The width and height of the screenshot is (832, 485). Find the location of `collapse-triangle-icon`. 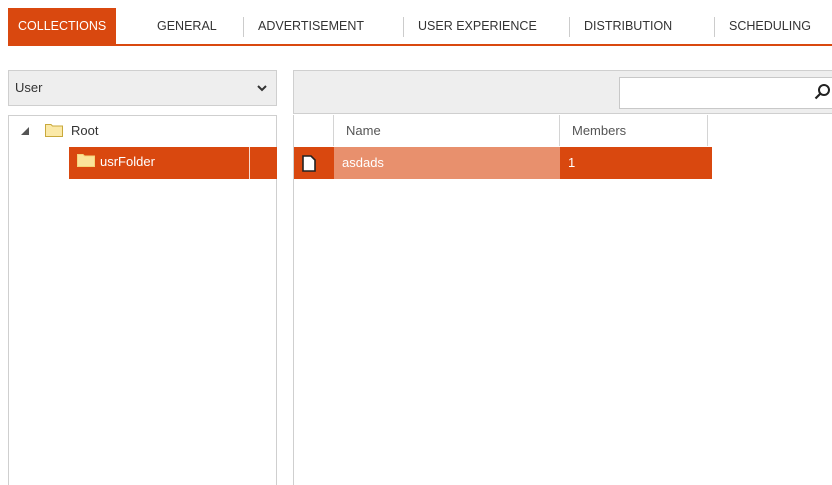

collapse-triangle-icon is located at coordinates (25, 131).